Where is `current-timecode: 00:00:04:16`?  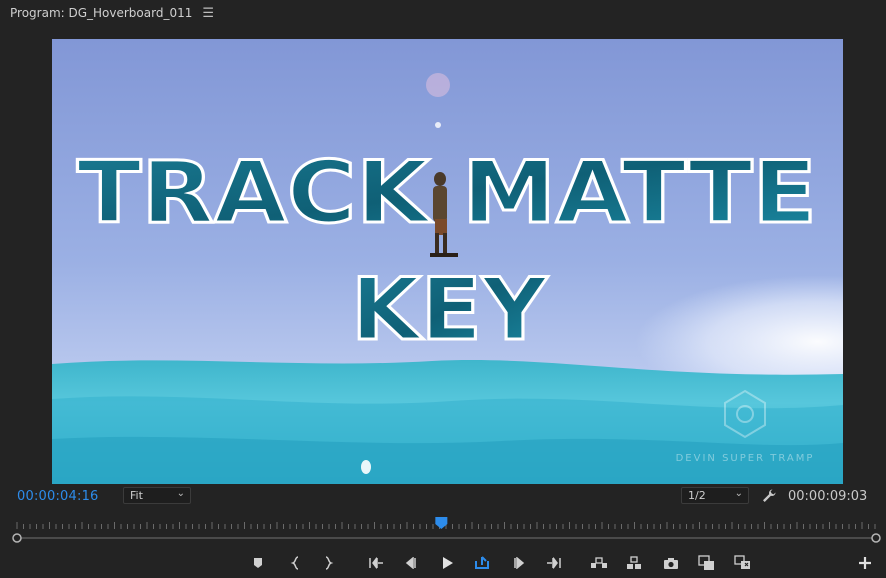 current-timecode: 00:00:04:16 is located at coordinates (58, 496).